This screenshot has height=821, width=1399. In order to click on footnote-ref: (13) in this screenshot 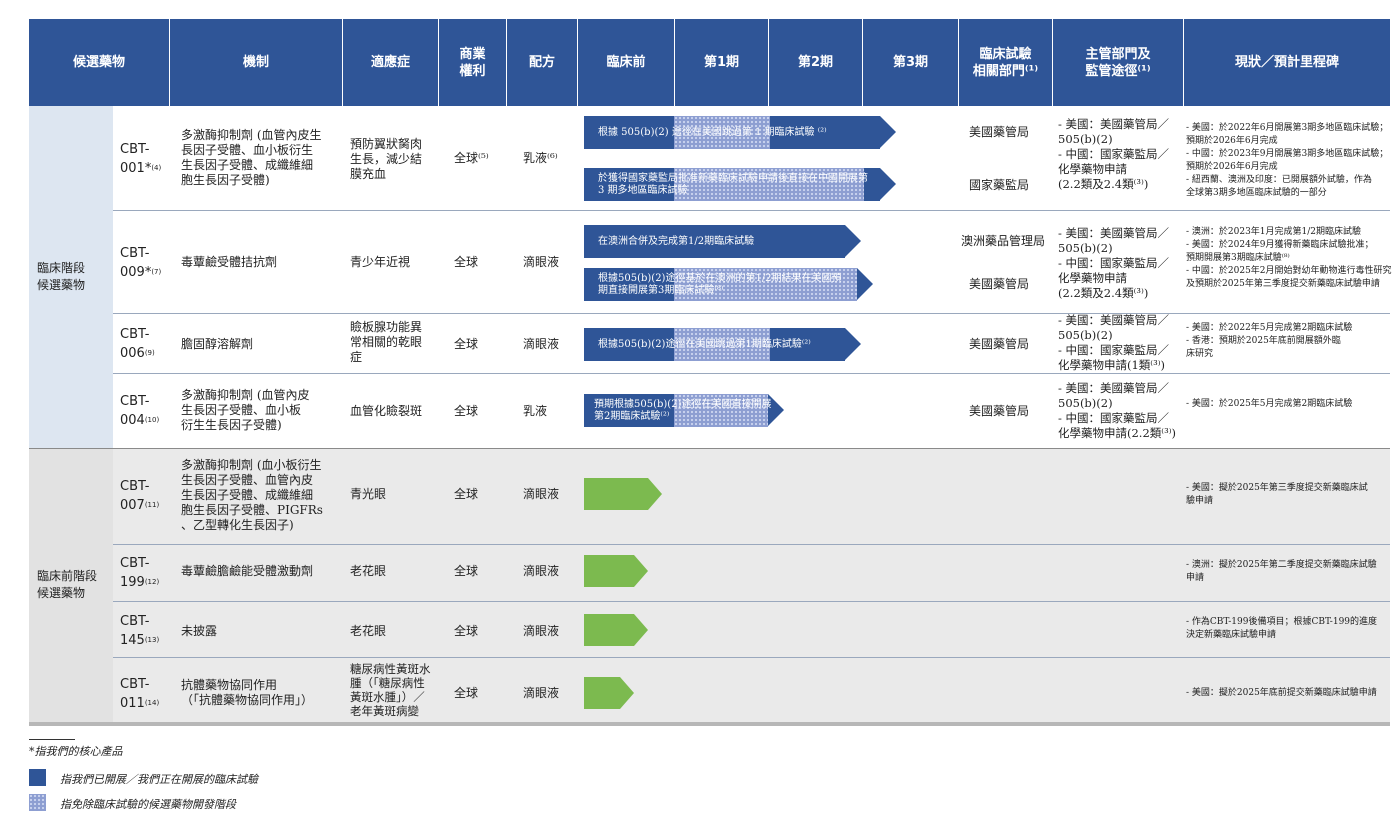, I will do `click(152, 640)`.